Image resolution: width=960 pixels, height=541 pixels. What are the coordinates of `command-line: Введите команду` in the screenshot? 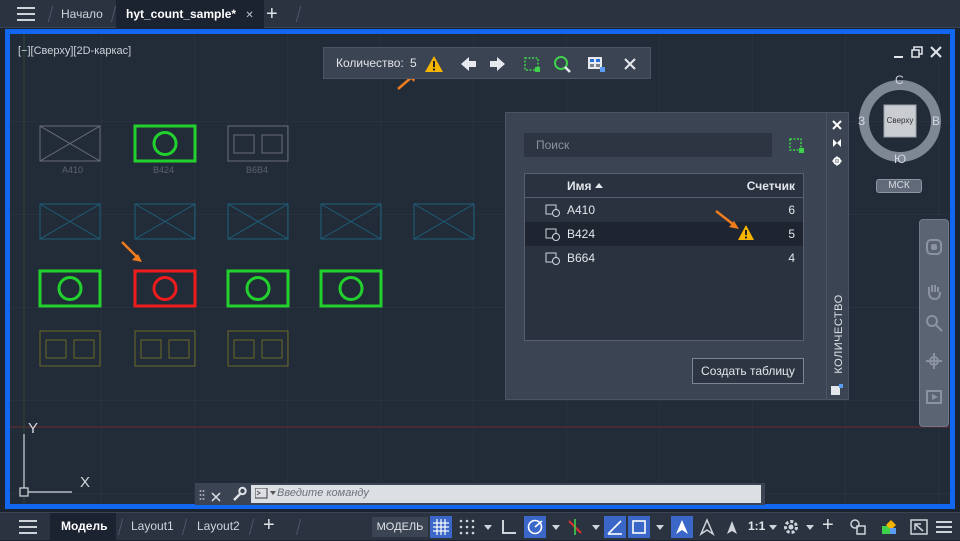 It's located at (480, 494).